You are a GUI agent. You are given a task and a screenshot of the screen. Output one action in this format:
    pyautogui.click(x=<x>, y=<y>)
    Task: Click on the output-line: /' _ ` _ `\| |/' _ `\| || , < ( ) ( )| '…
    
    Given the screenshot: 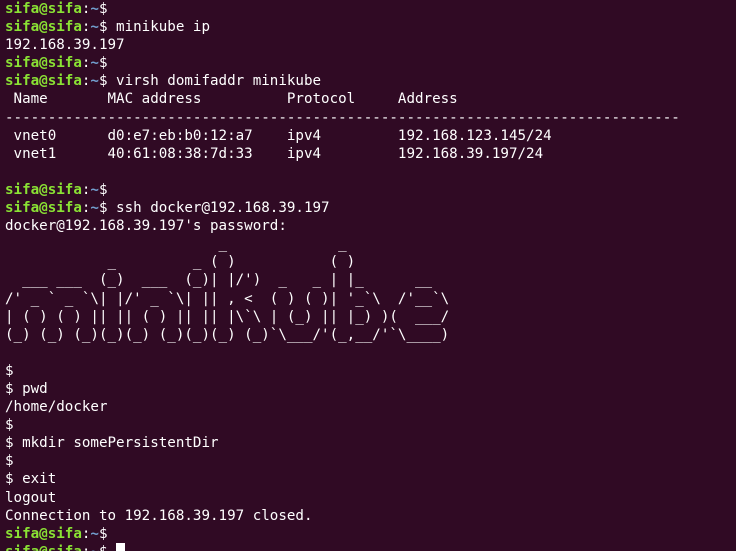 What is the action you would take?
    pyautogui.click(x=368, y=299)
    